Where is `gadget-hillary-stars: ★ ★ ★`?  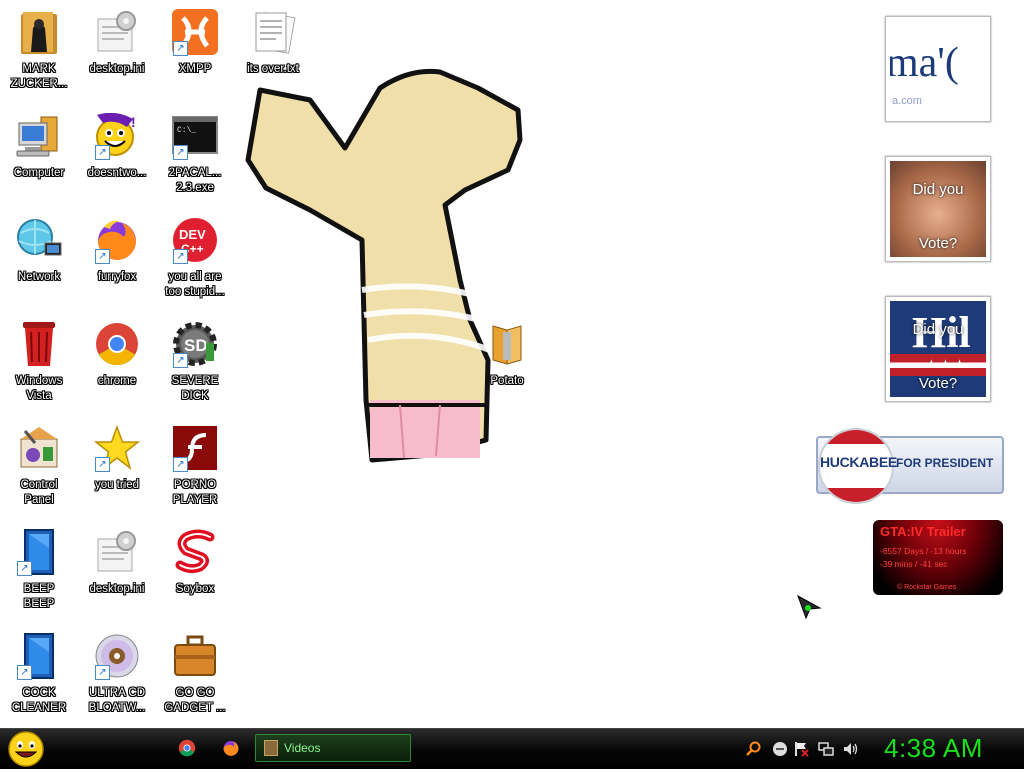
gadget-hillary-stars: ★ ★ ★ is located at coordinates (945, 364).